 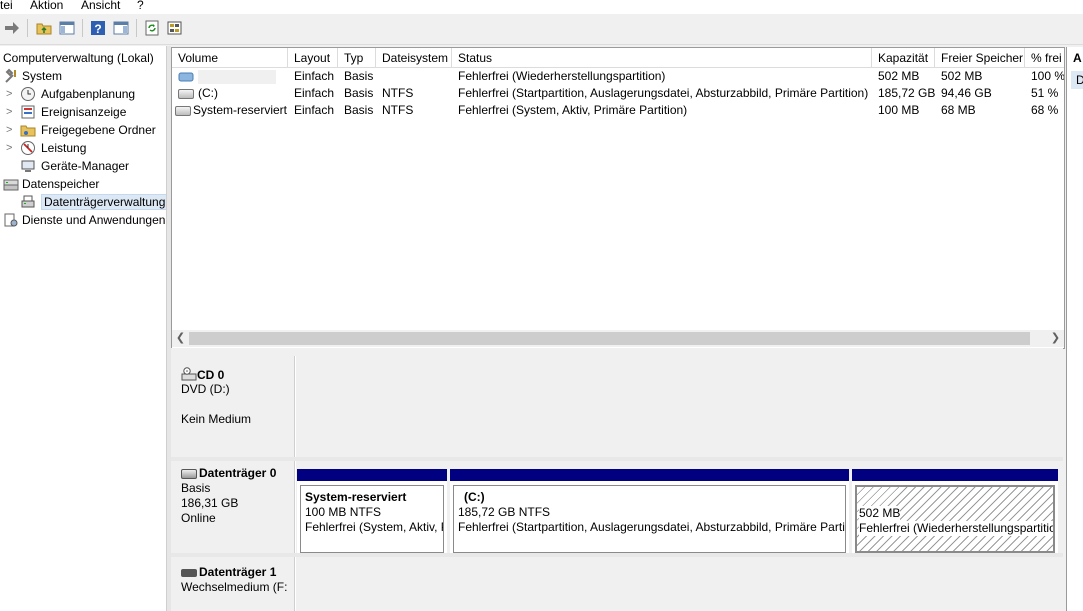 I want to click on tree-item-device-manager: Geräte-Manager, so click(x=83, y=166).